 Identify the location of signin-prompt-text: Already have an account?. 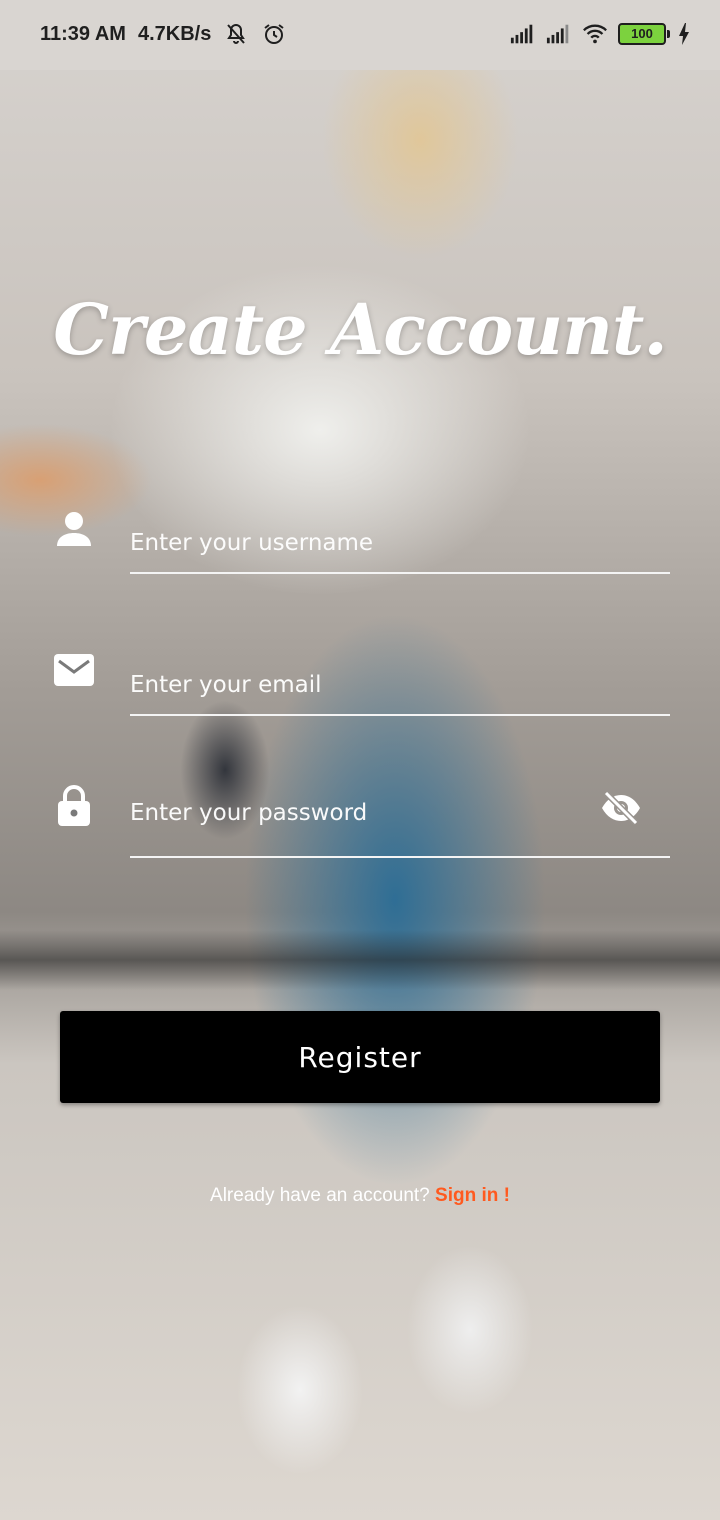
(323, 1195).